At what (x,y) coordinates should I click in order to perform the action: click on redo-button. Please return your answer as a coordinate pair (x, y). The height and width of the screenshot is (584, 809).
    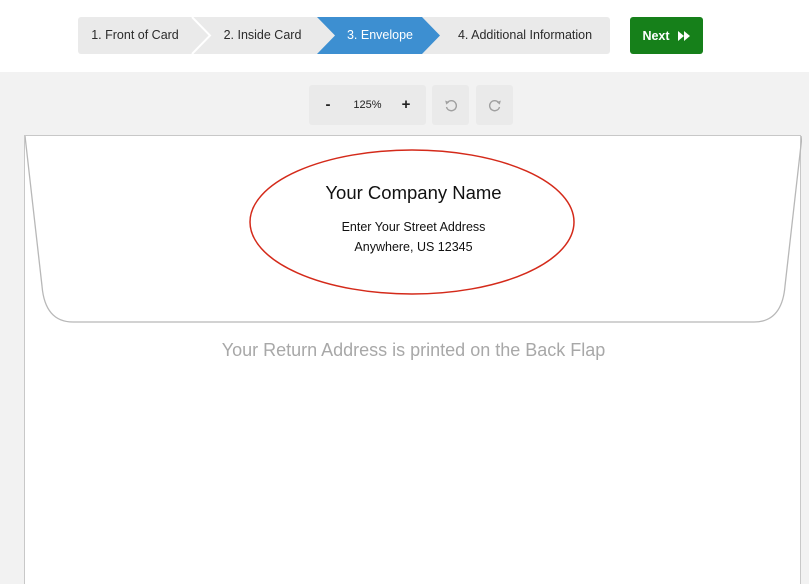
    Looking at the image, I should click on (494, 105).